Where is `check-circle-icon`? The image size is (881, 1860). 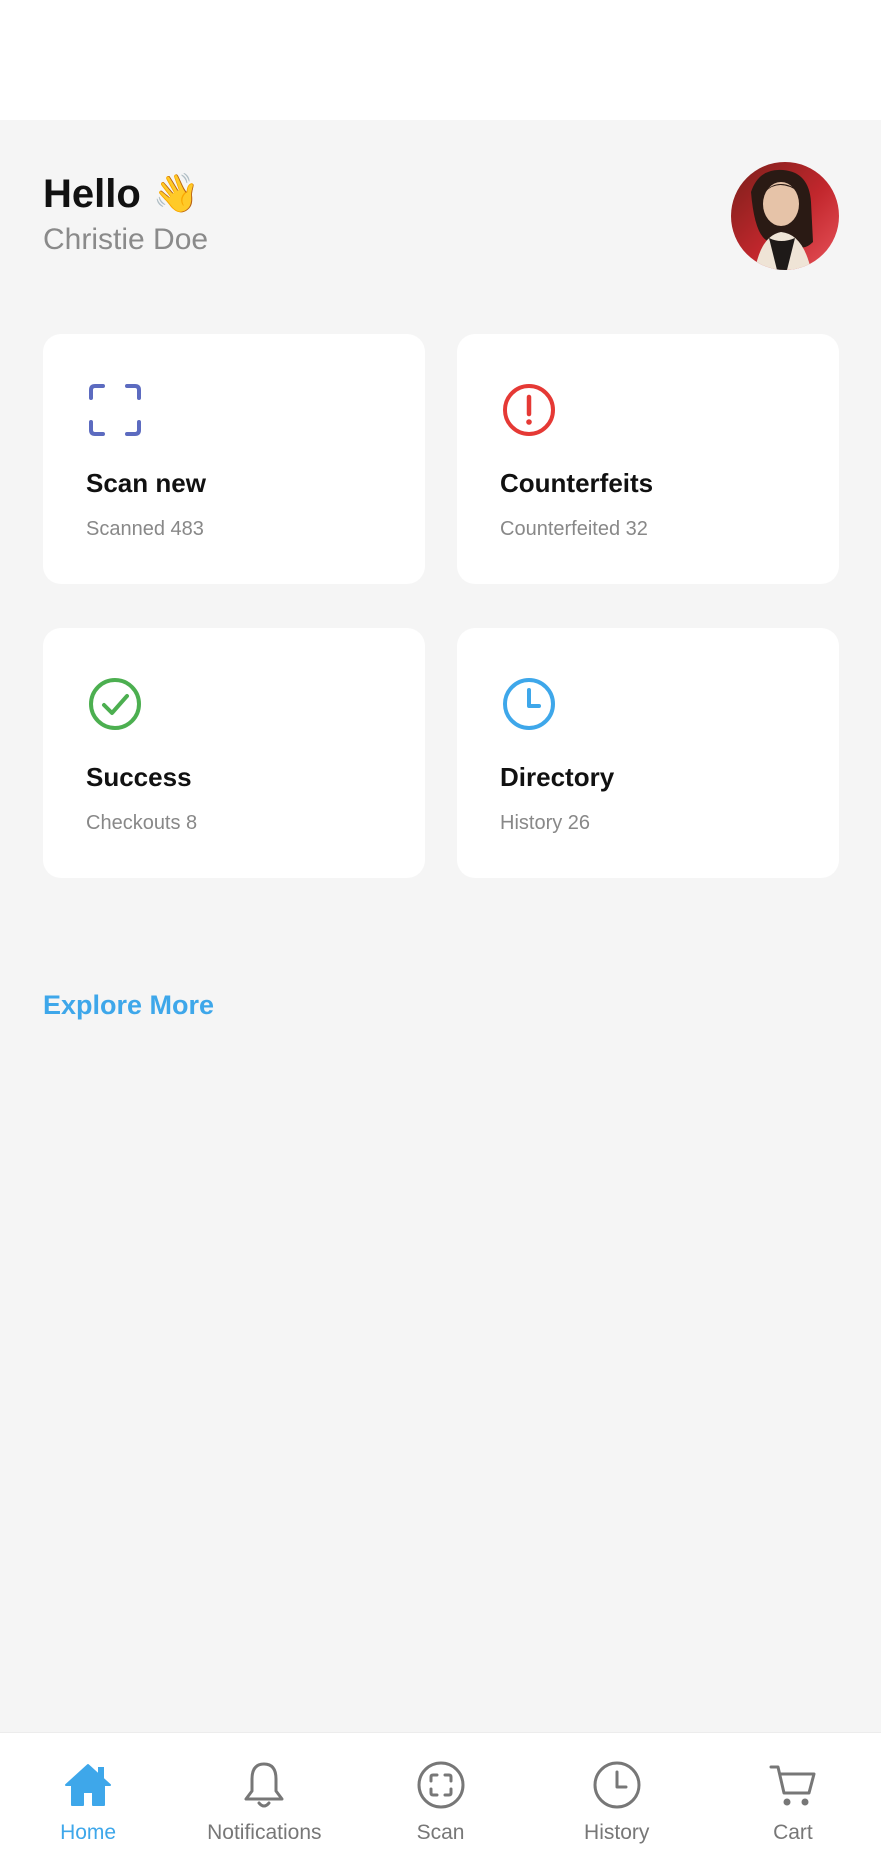
check-circle-icon is located at coordinates (115, 704).